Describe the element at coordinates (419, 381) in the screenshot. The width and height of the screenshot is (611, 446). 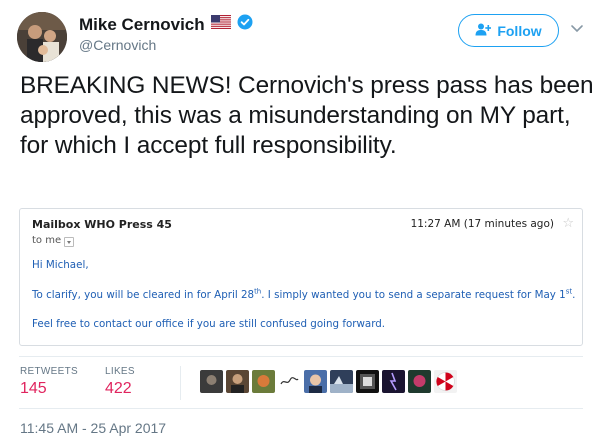
I see `liker-9-avatar` at that location.